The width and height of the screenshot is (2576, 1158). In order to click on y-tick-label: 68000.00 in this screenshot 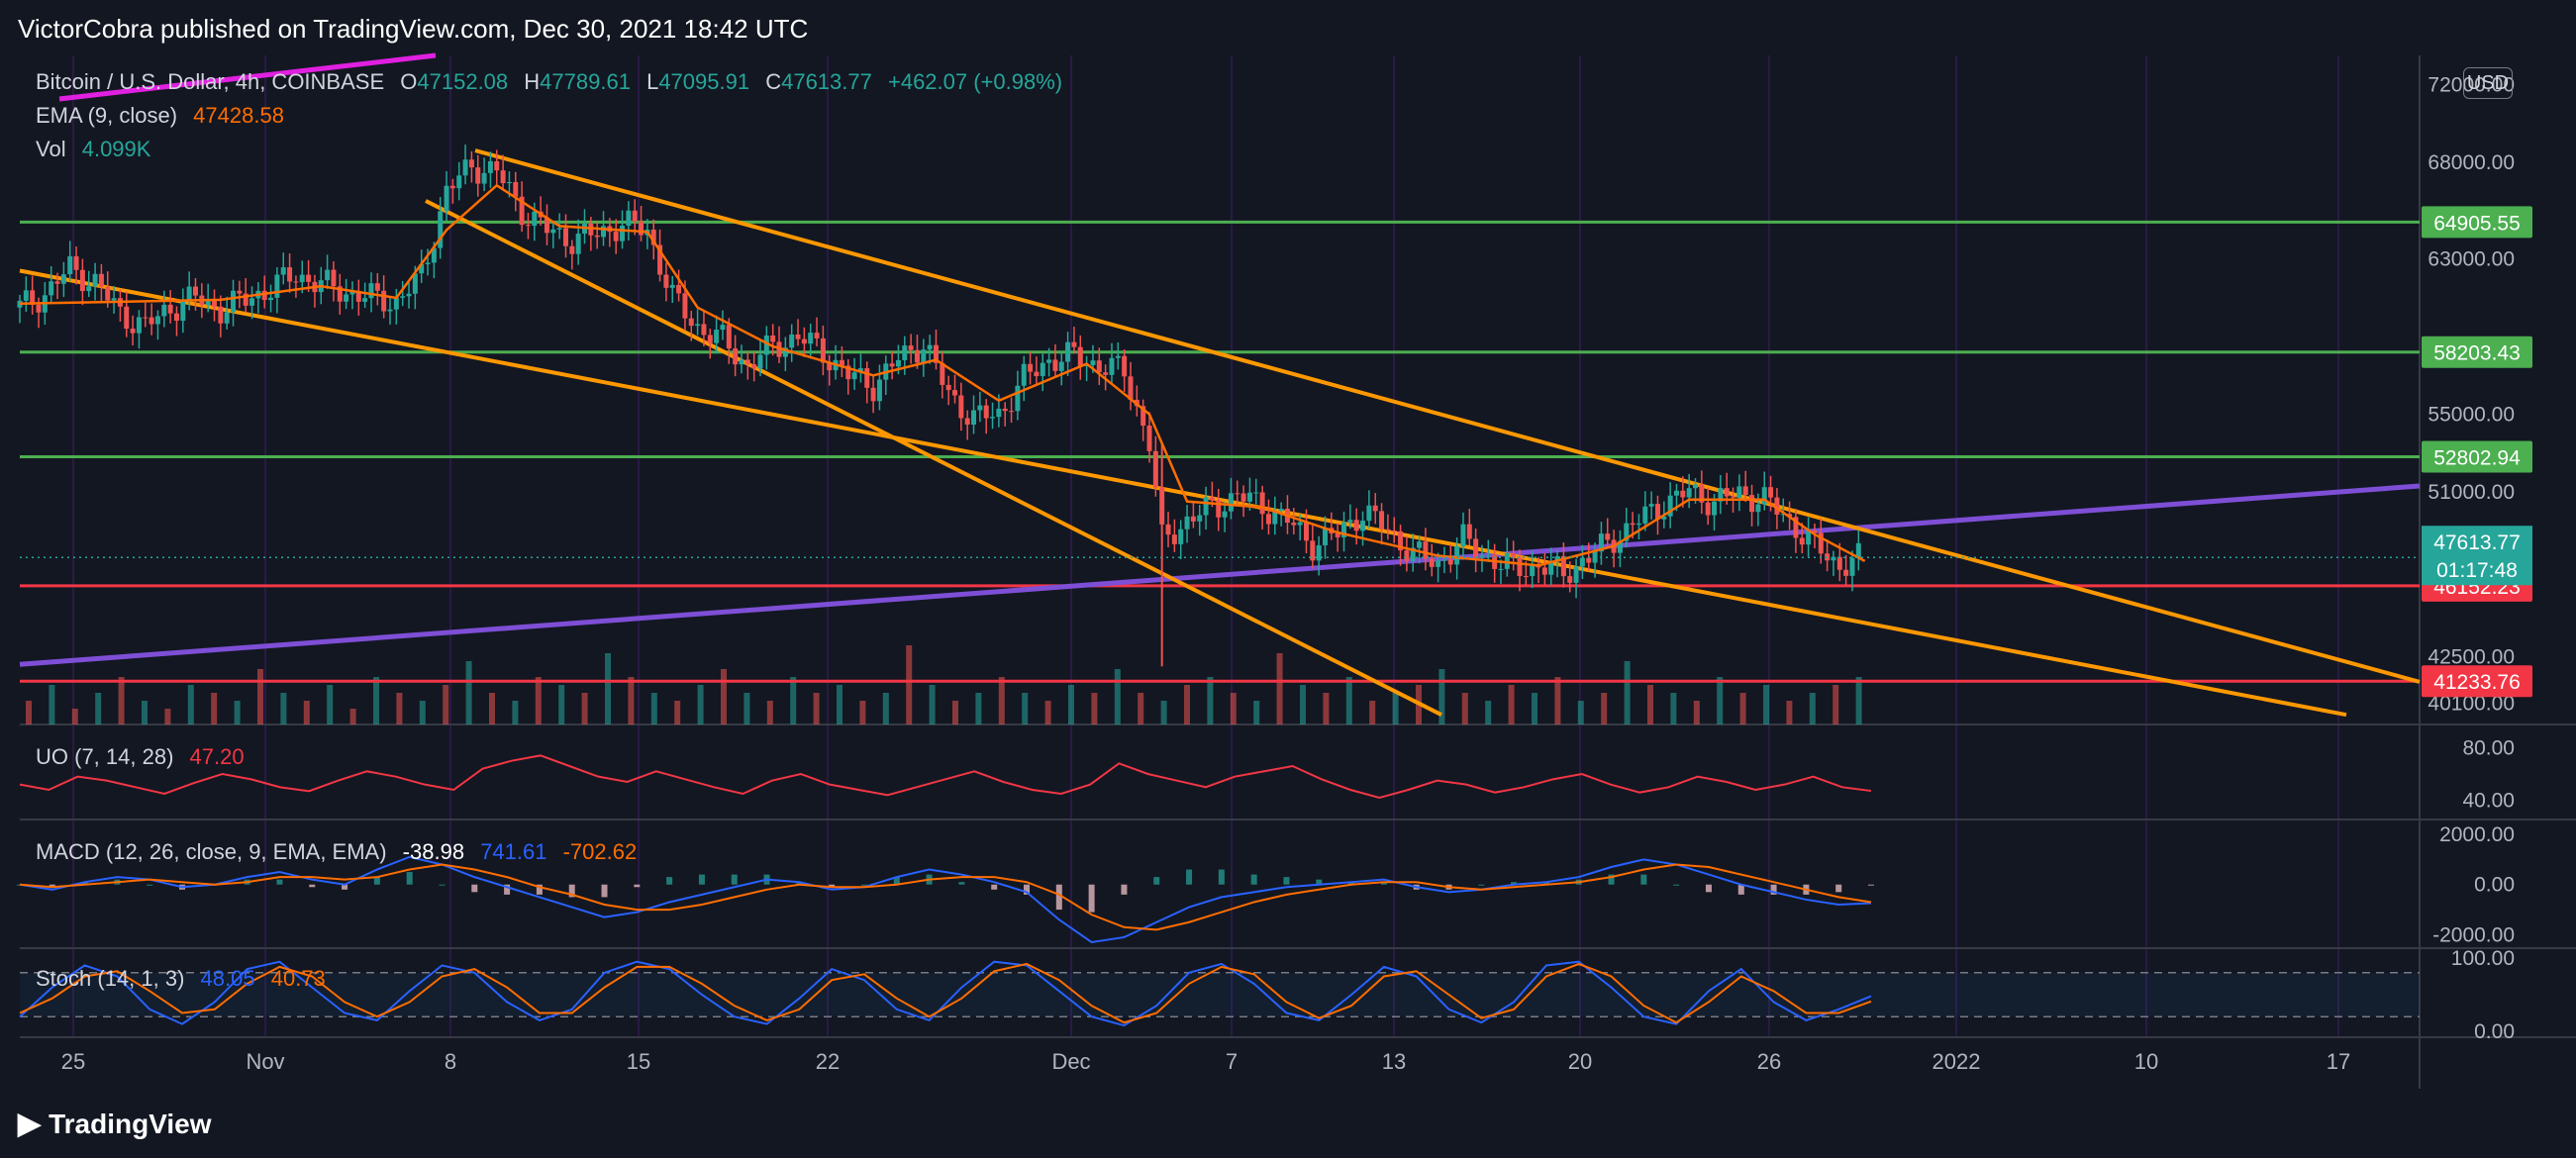, I will do `click(2471, 163)`.